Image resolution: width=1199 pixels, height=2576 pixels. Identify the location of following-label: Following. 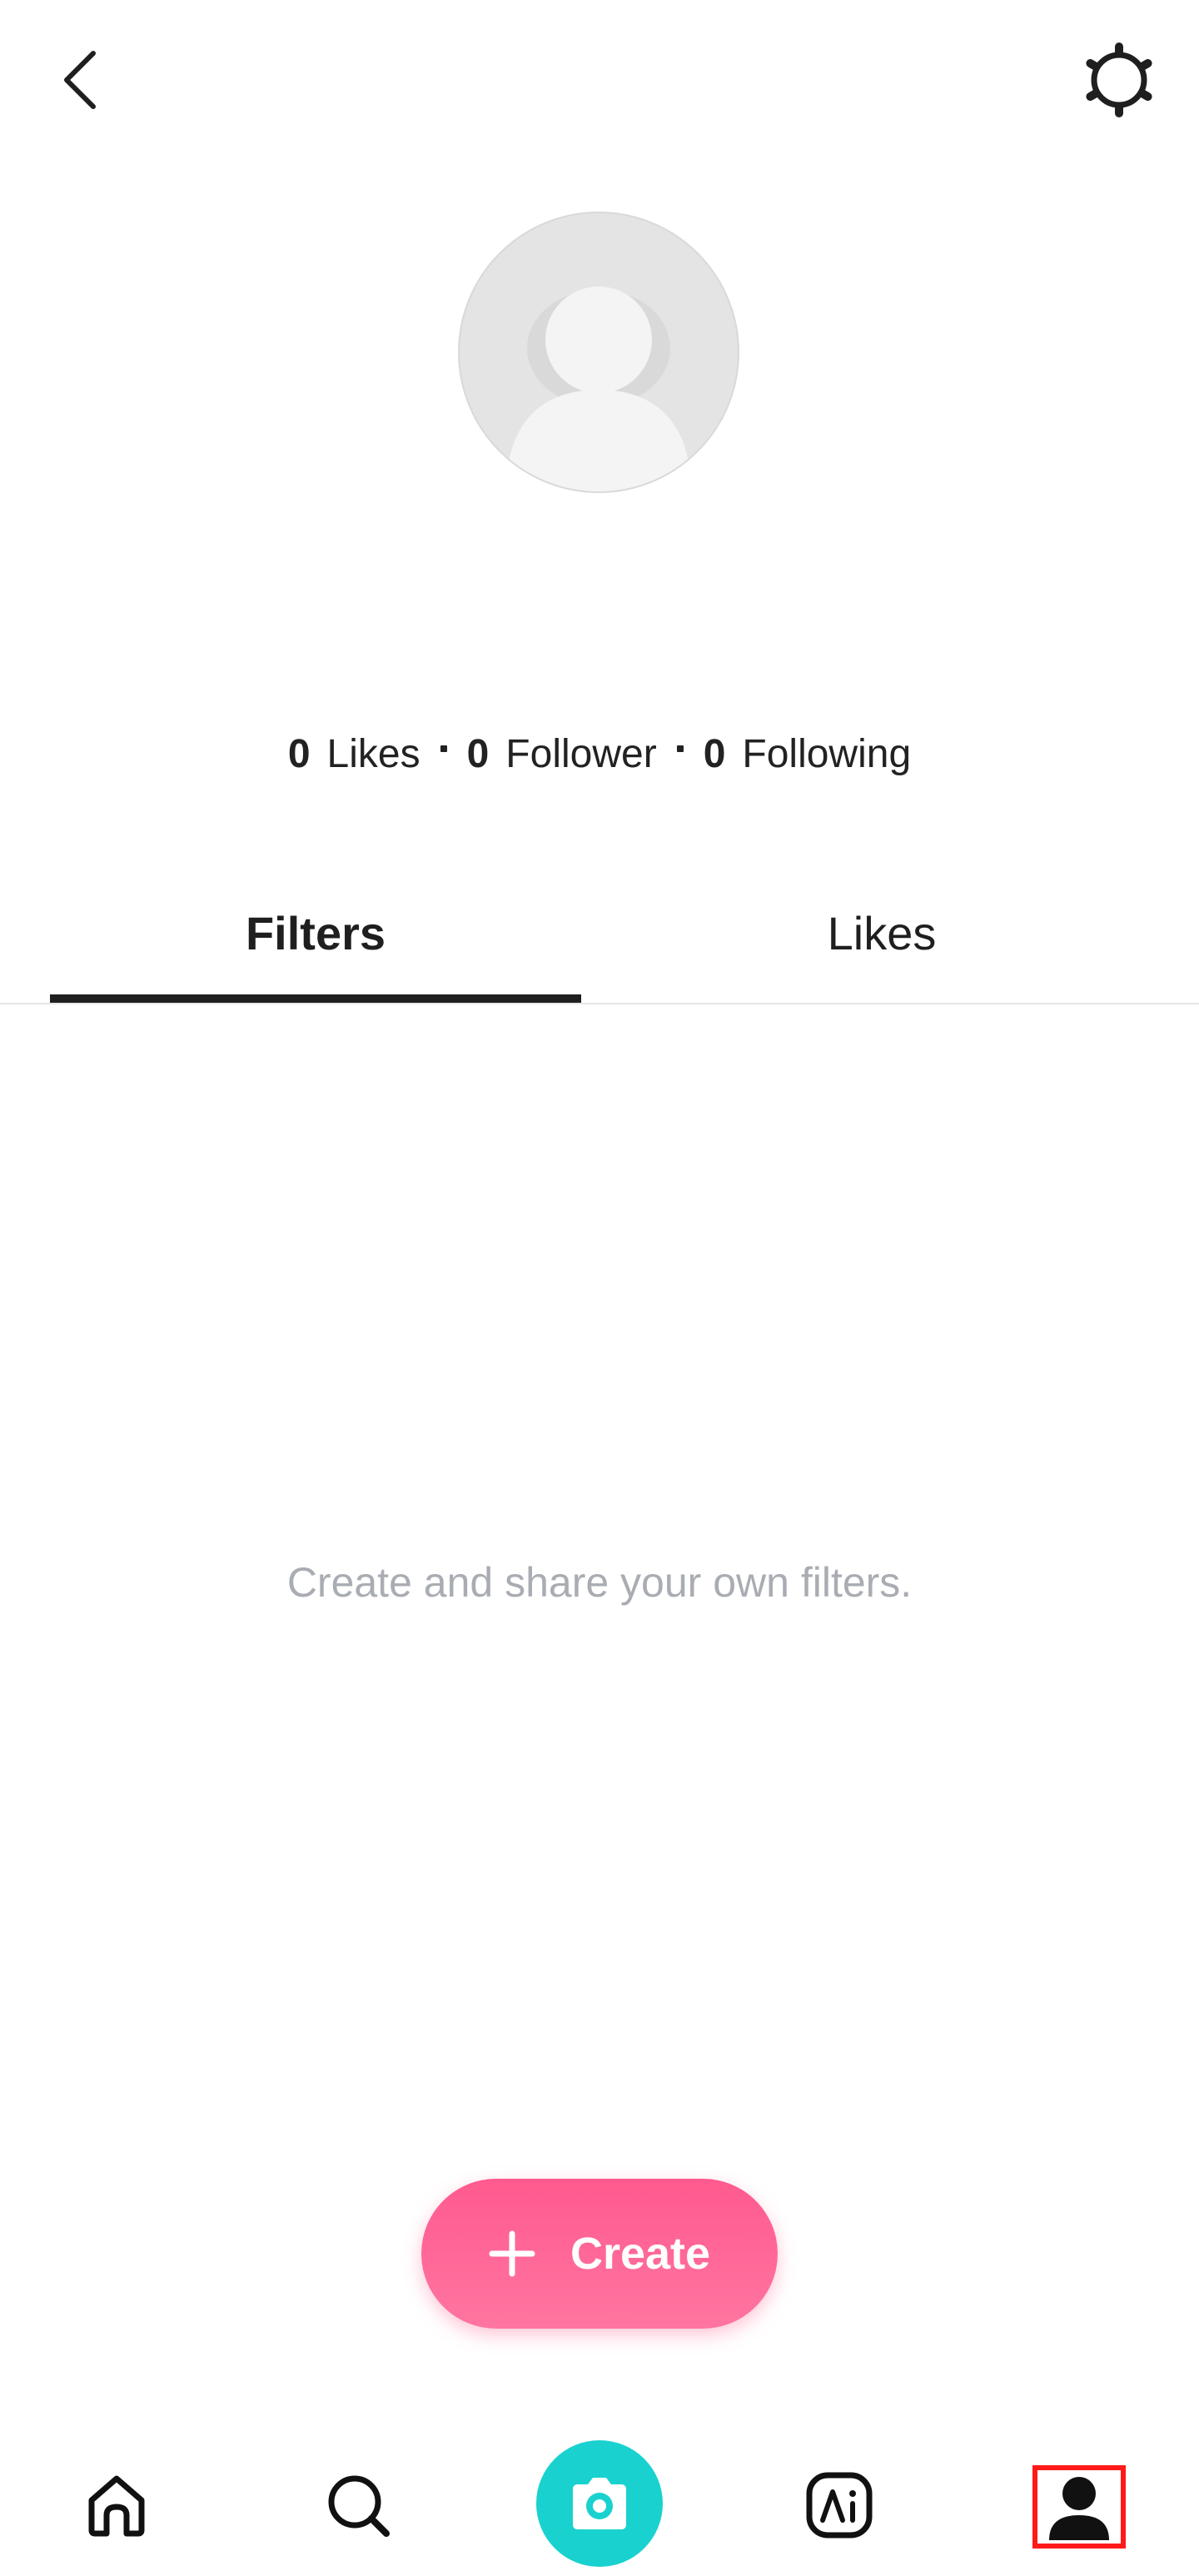
(826, 754).